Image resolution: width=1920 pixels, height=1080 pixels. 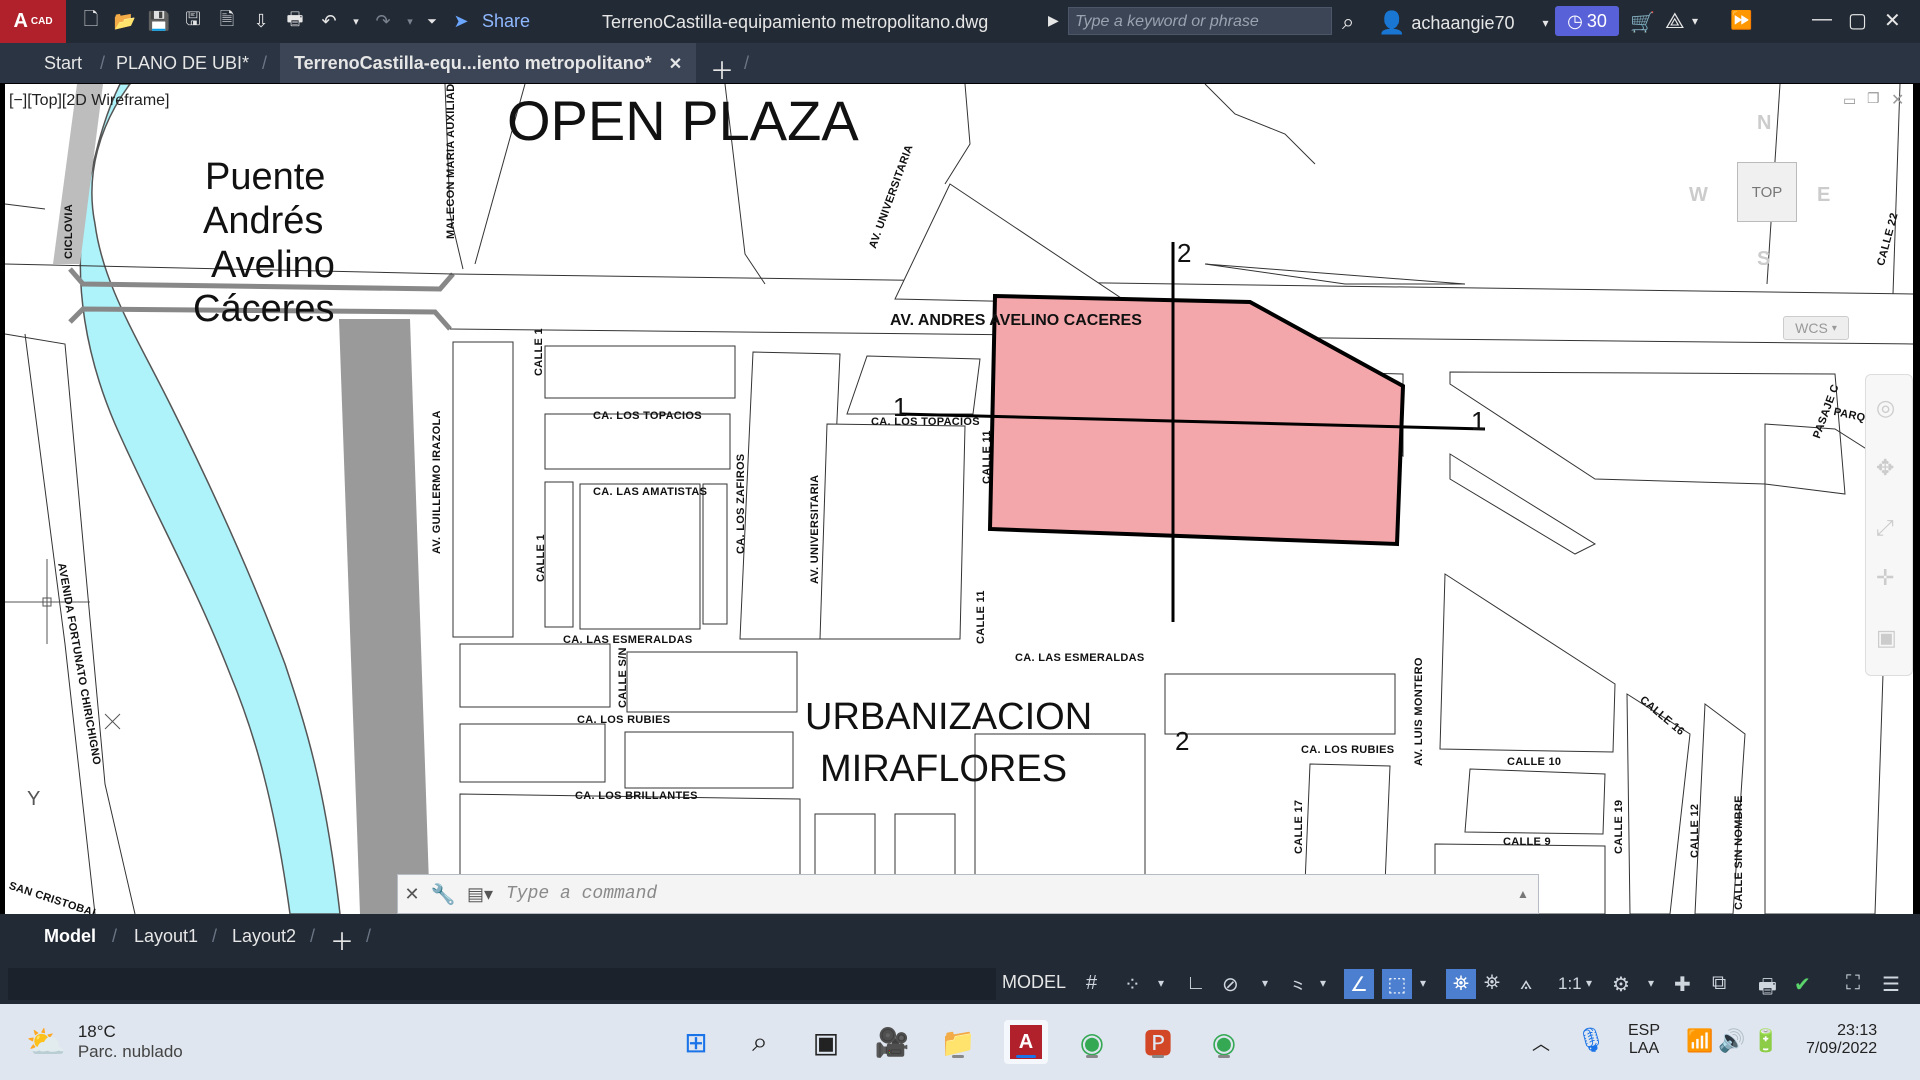 What do you see at coordinates (1526, 983) in the screenshot?
I see `annotation-scale-icon: ⟑` at bounding box center [1526, 983].